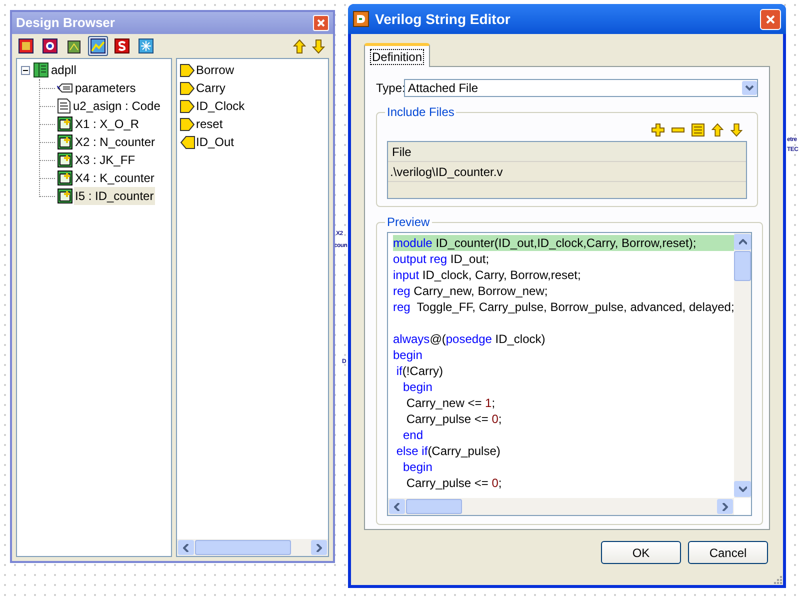 This screenshot has width=800, height=600. Describe the element at coordinates (115, 142) in the screenshot. I see `tree-item: X2 : N_counter` at that location.